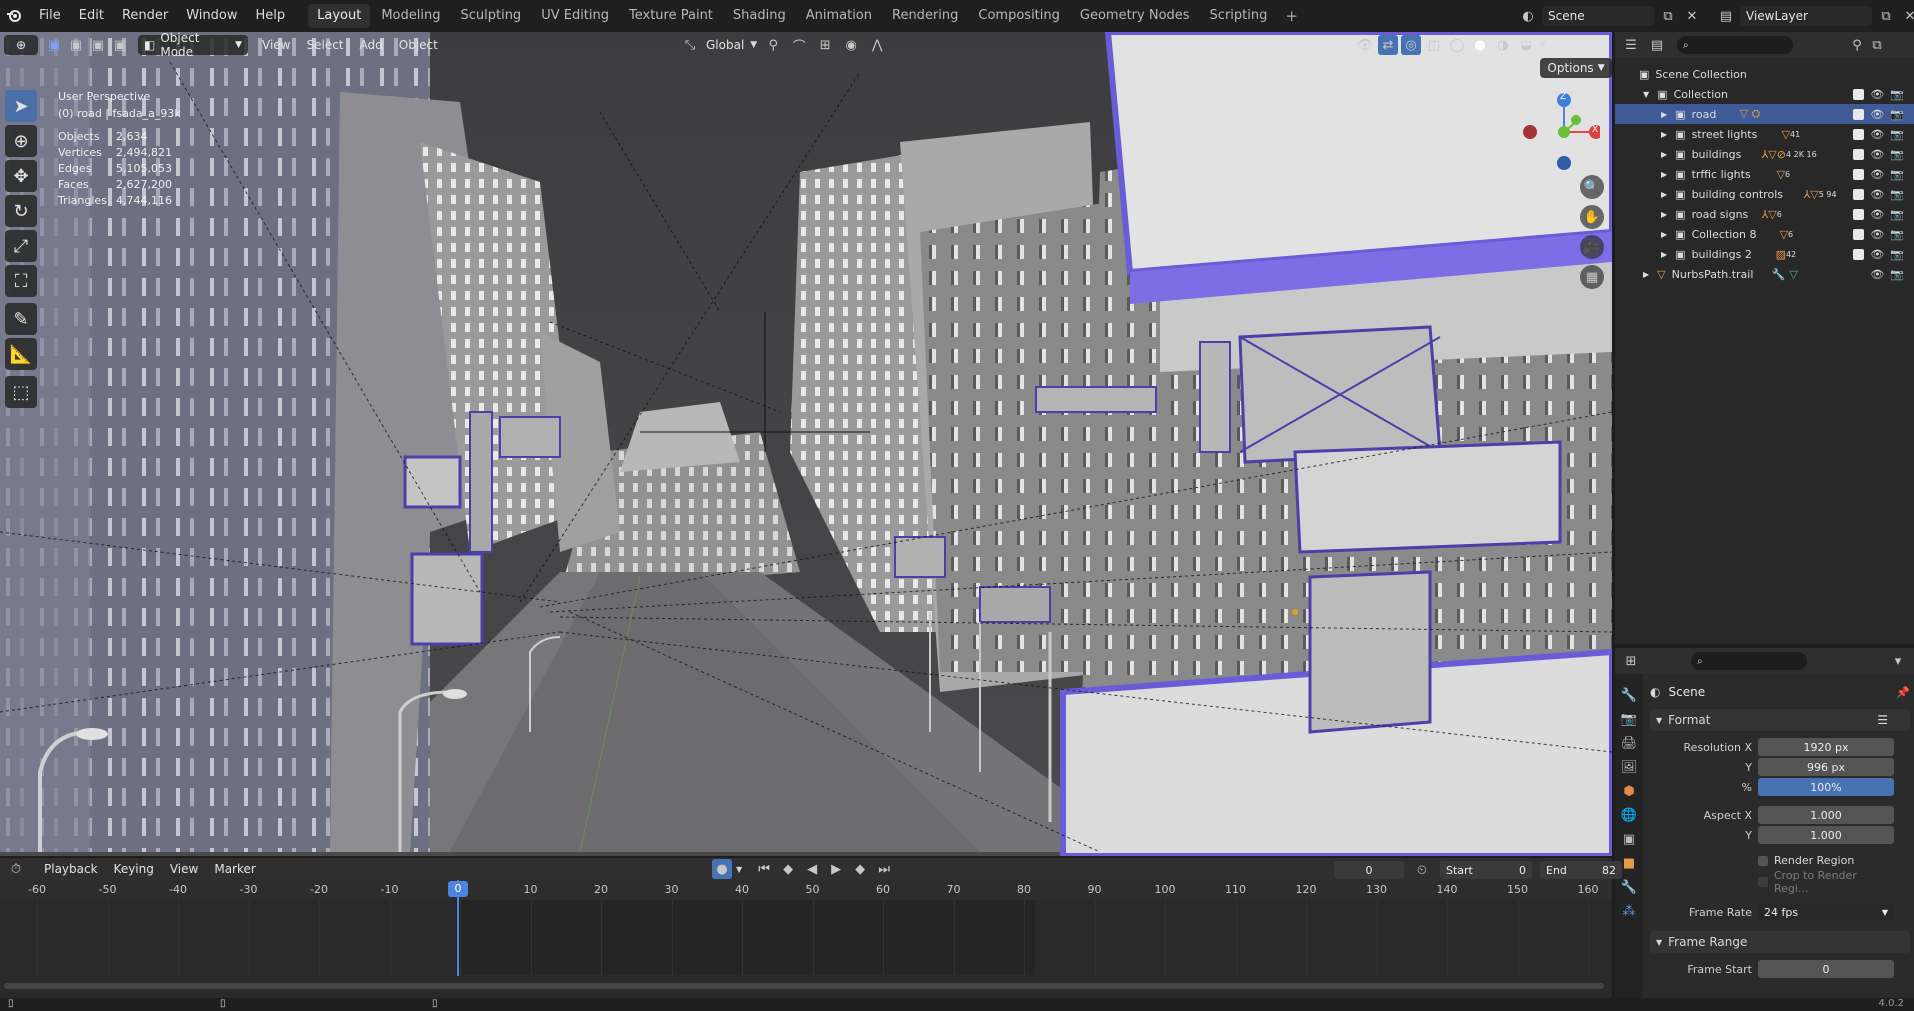  Describe the element at coordinates (884, 869) in the screenshot. I see `jump-end-icon: ⏭` at that location.